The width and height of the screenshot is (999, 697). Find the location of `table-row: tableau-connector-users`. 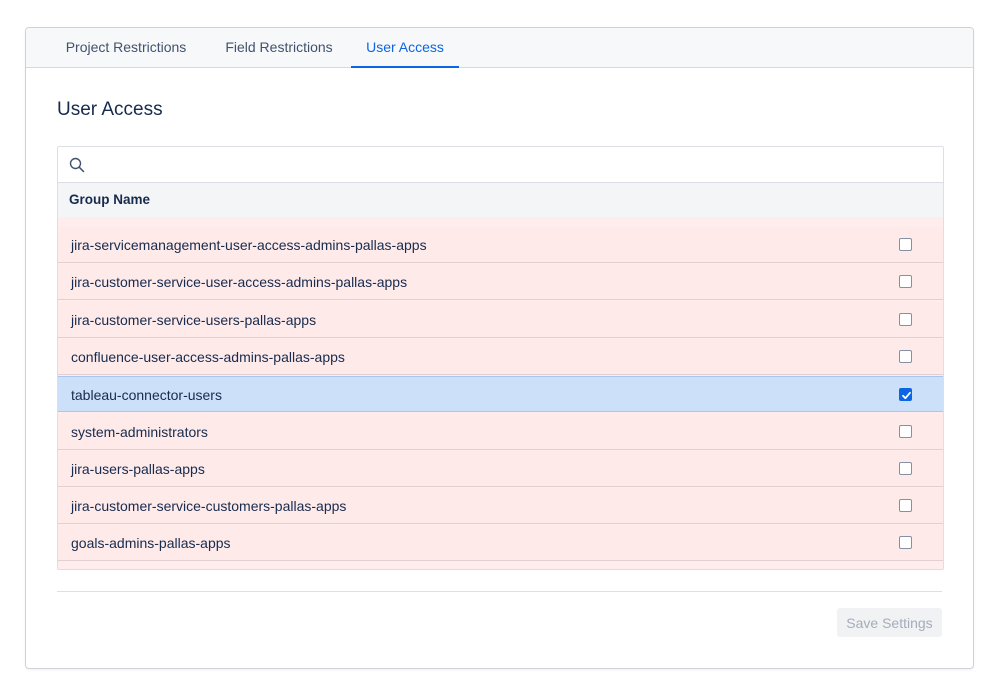

table-row: tableau-connector-users is located at coordinates (500, 394).